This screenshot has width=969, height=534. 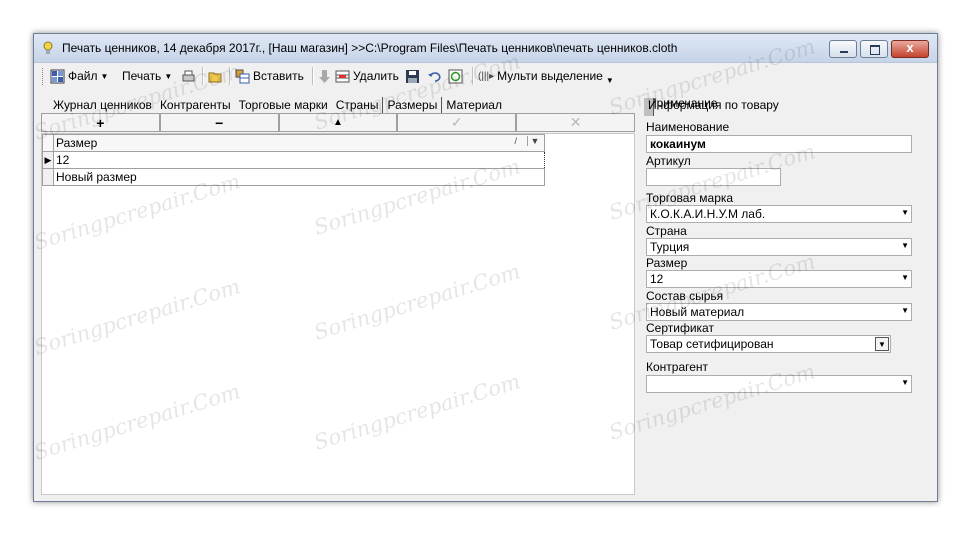 What do you see at coordinates (779, 279) in the screenshot?
I see `size-select: 12 ▼` at bounding box center [779, 279].